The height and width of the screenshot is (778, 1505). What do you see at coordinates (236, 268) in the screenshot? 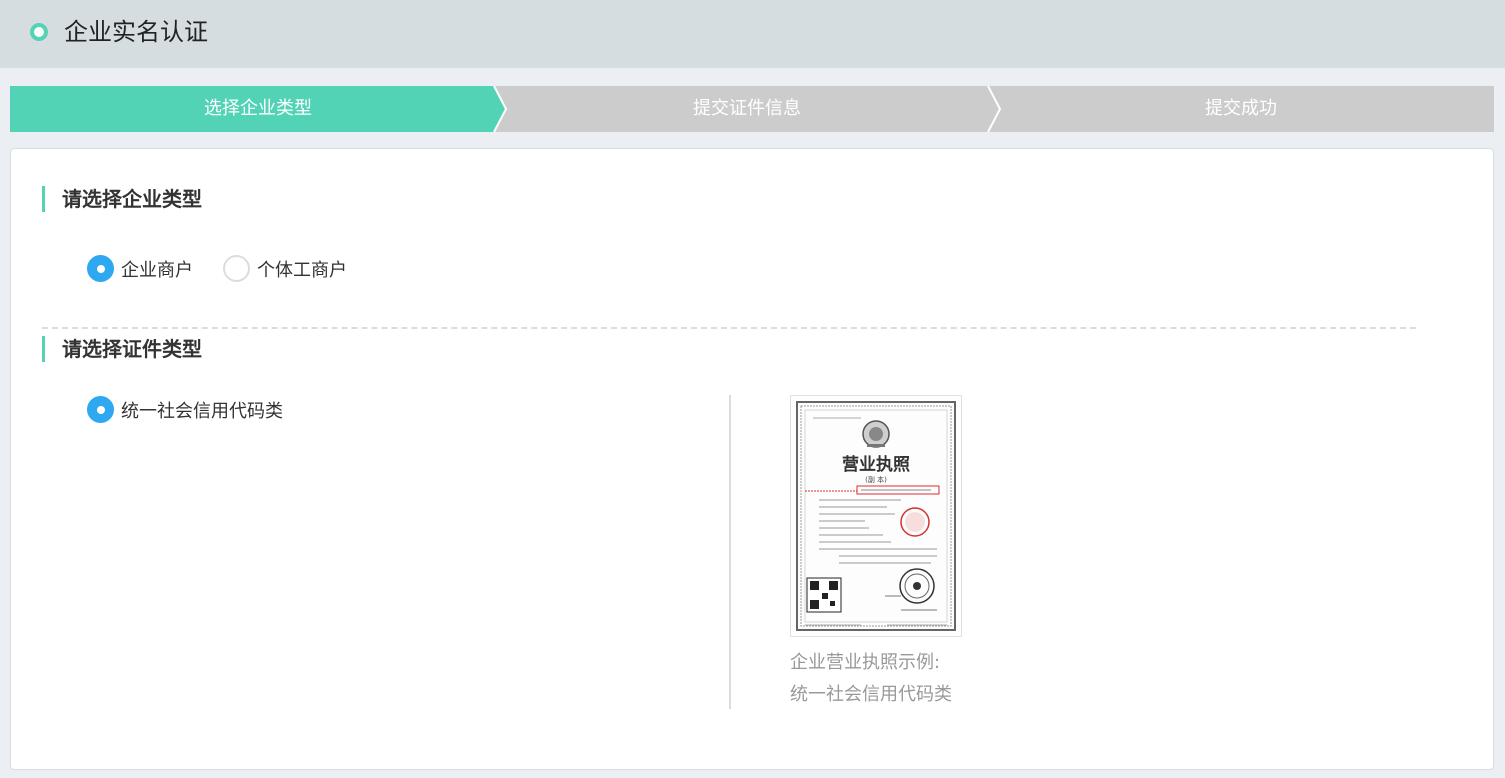
I see `radio-unchecked-icon` at bounding box center [236, 268].